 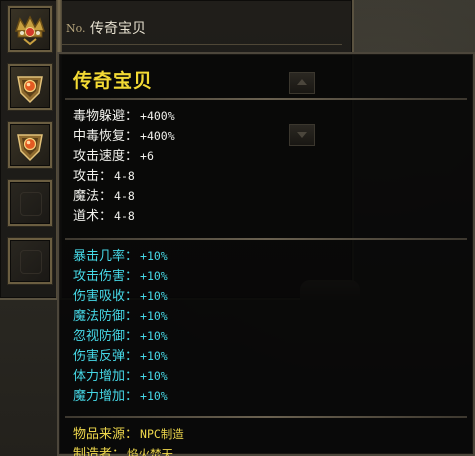 I want to click on stat-label: 魔法：, so click(x=93, y=196).